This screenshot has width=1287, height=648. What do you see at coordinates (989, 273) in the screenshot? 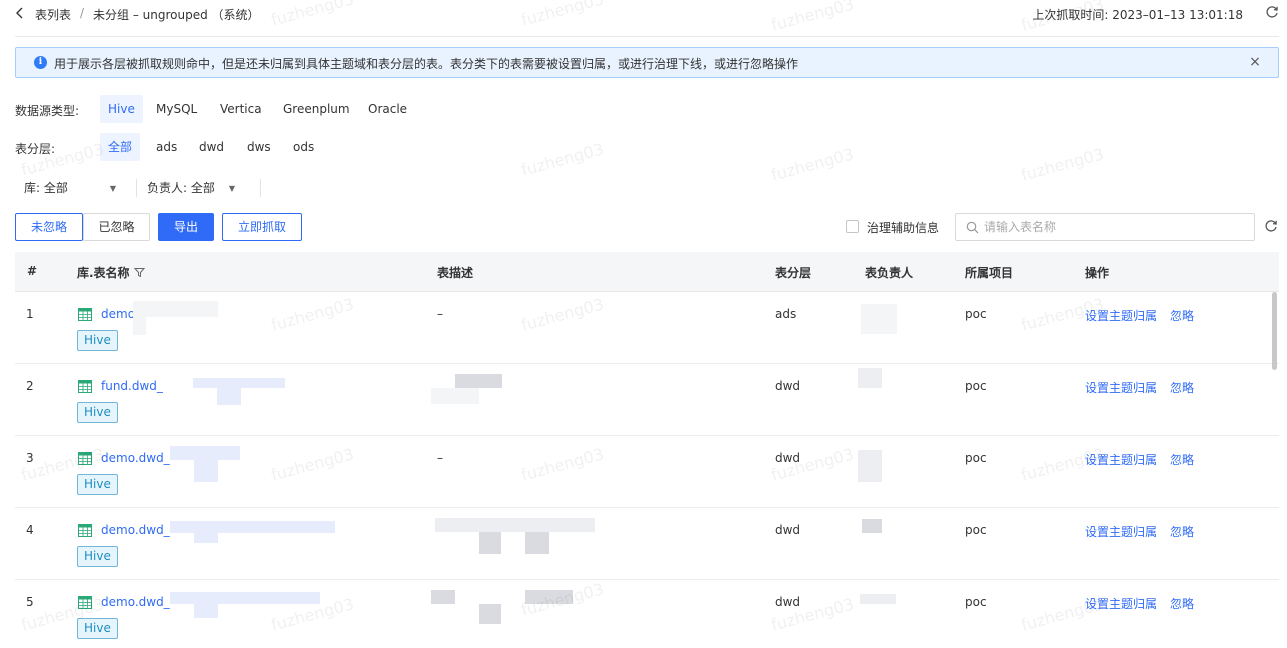
I see `column-header-project: 所属项目` at bounding box center [989, 273].